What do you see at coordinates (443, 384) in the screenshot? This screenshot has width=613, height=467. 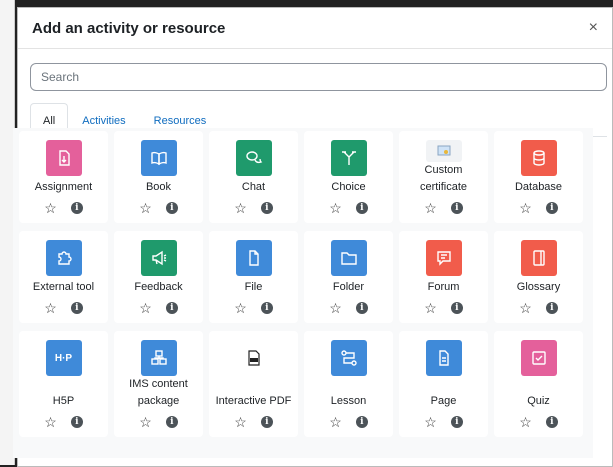 I see `activity-tile-page: Page ☆ i` at bounding box center [443, 384].